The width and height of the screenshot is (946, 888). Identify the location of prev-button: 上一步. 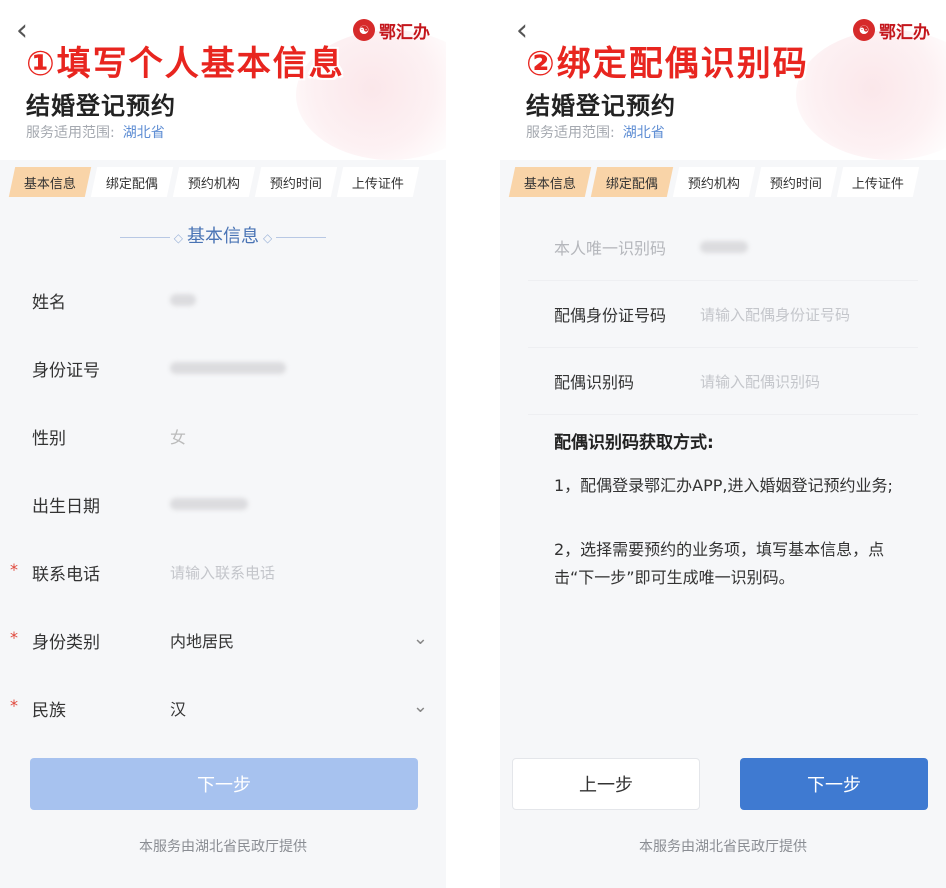
(606, 784).